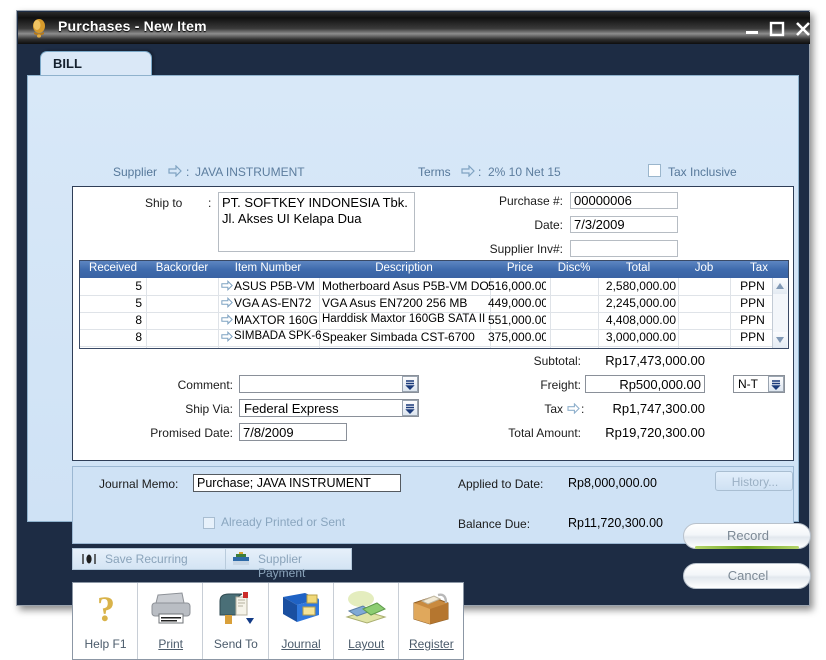  Describe the element at coordinates (434, 172) in the screenshot. I see `terms-label: Terms` at that location.